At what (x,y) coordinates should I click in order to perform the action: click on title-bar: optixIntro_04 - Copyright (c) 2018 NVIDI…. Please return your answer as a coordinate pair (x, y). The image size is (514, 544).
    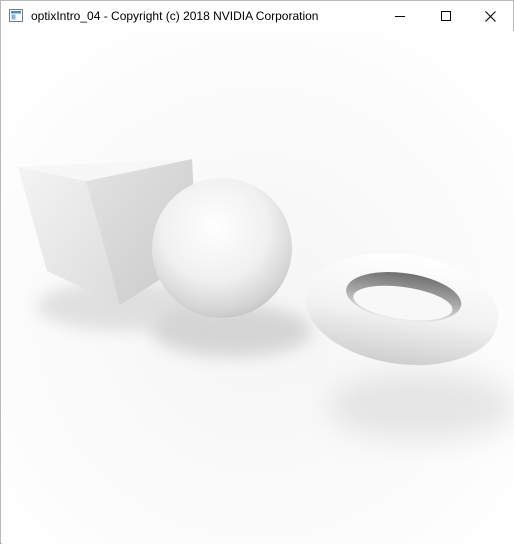
    Looking at the image, I should click on (257, 16).